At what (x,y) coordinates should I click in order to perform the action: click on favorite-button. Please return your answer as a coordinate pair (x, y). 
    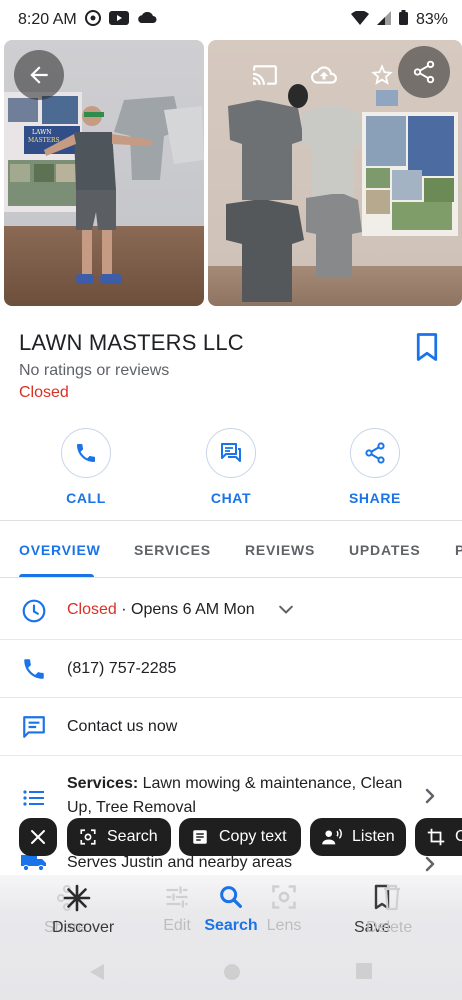
    Looking at the image, I should click on (382, 75).